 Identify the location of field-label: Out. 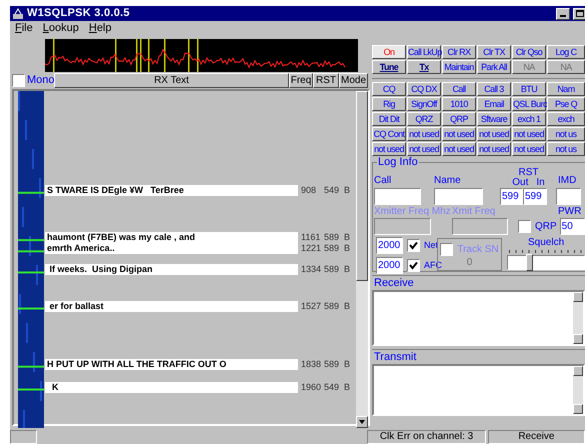
(520, 183).